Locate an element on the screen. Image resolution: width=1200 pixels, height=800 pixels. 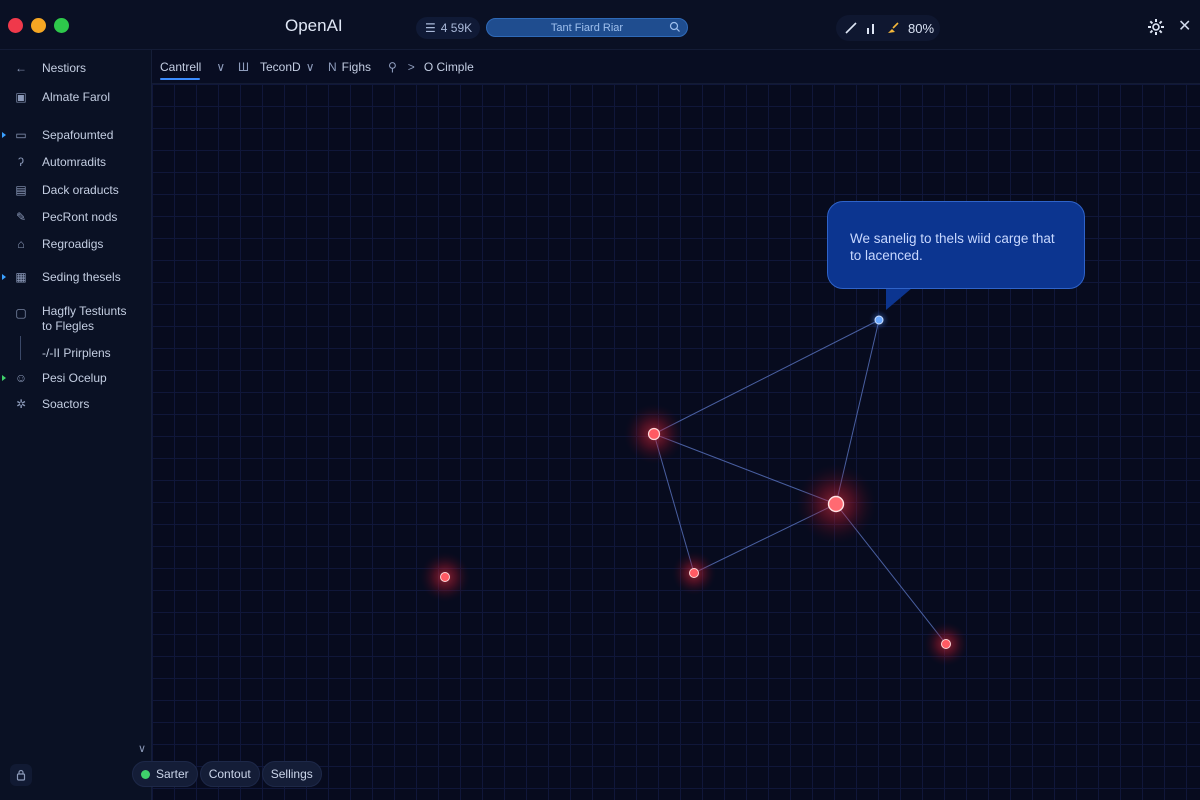
toolbar-dropdown-cantrell: Cantrell ∨ is located at coordinates (192, 67).